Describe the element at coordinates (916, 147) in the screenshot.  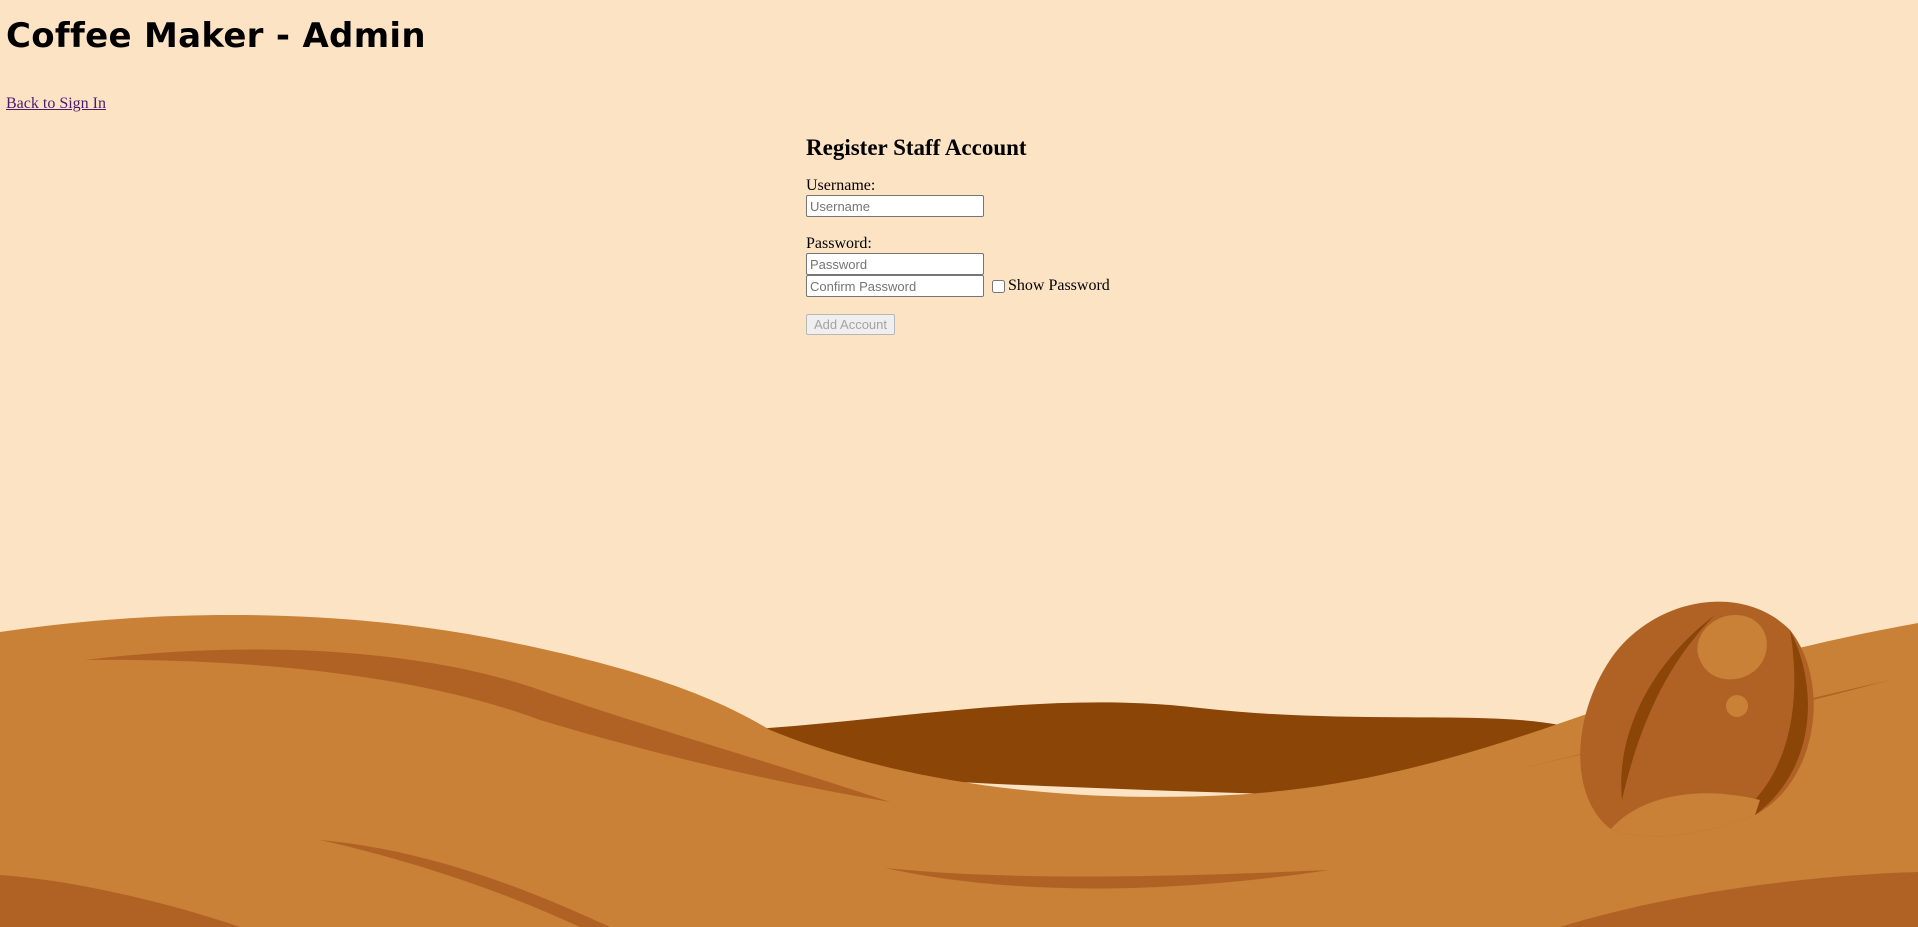
I see `form-title: Register Staff Account` at that location.